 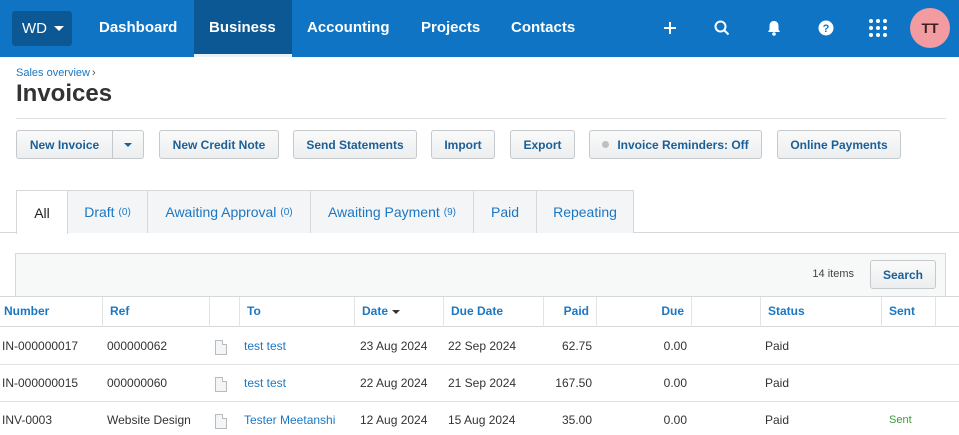 What do you see at coordinates (155, 312) in the screenshot?
I see `column-ref: Ref` at bounding box center [155, 312].